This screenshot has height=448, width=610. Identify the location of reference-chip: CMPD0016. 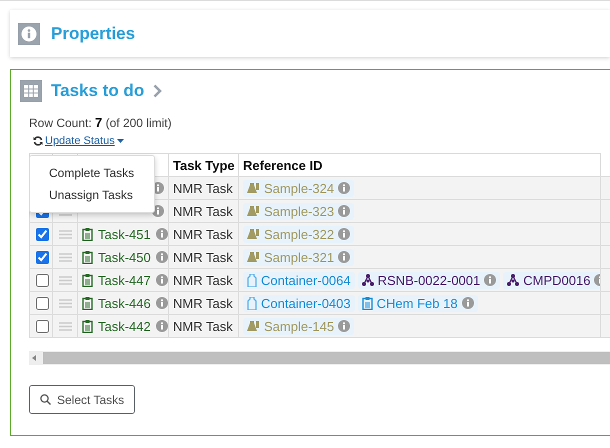
(551, 280).